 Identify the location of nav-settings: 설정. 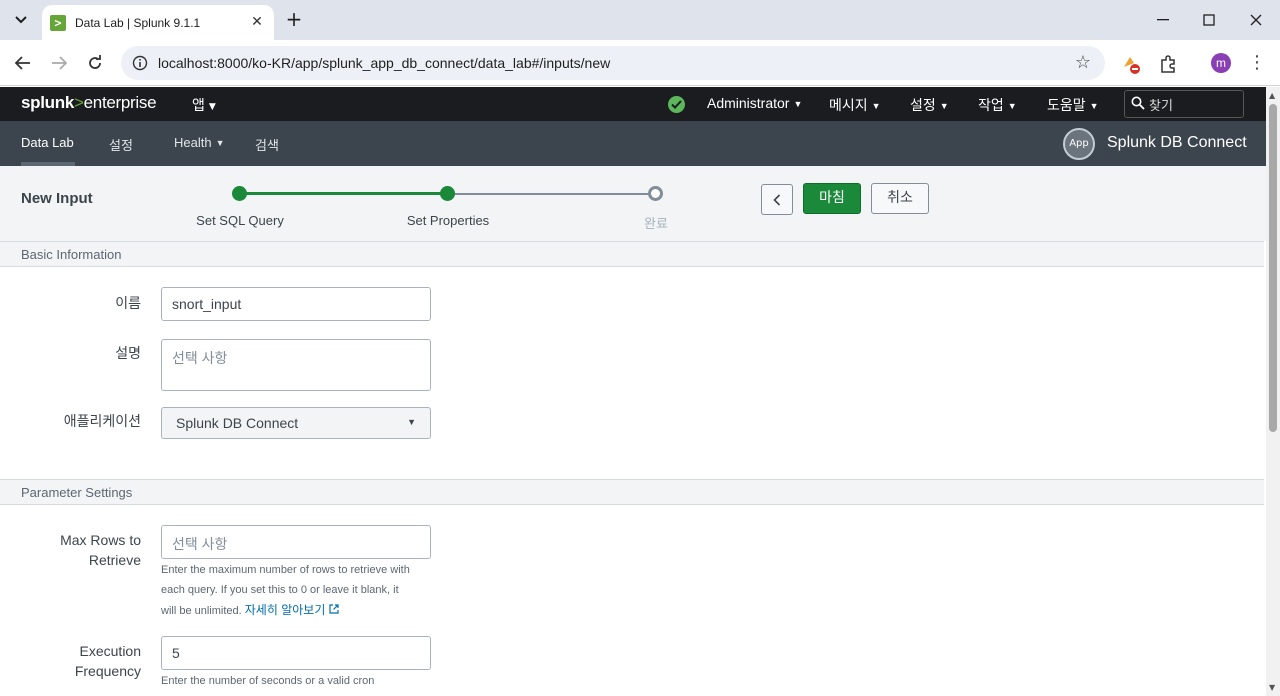
(121, 144).